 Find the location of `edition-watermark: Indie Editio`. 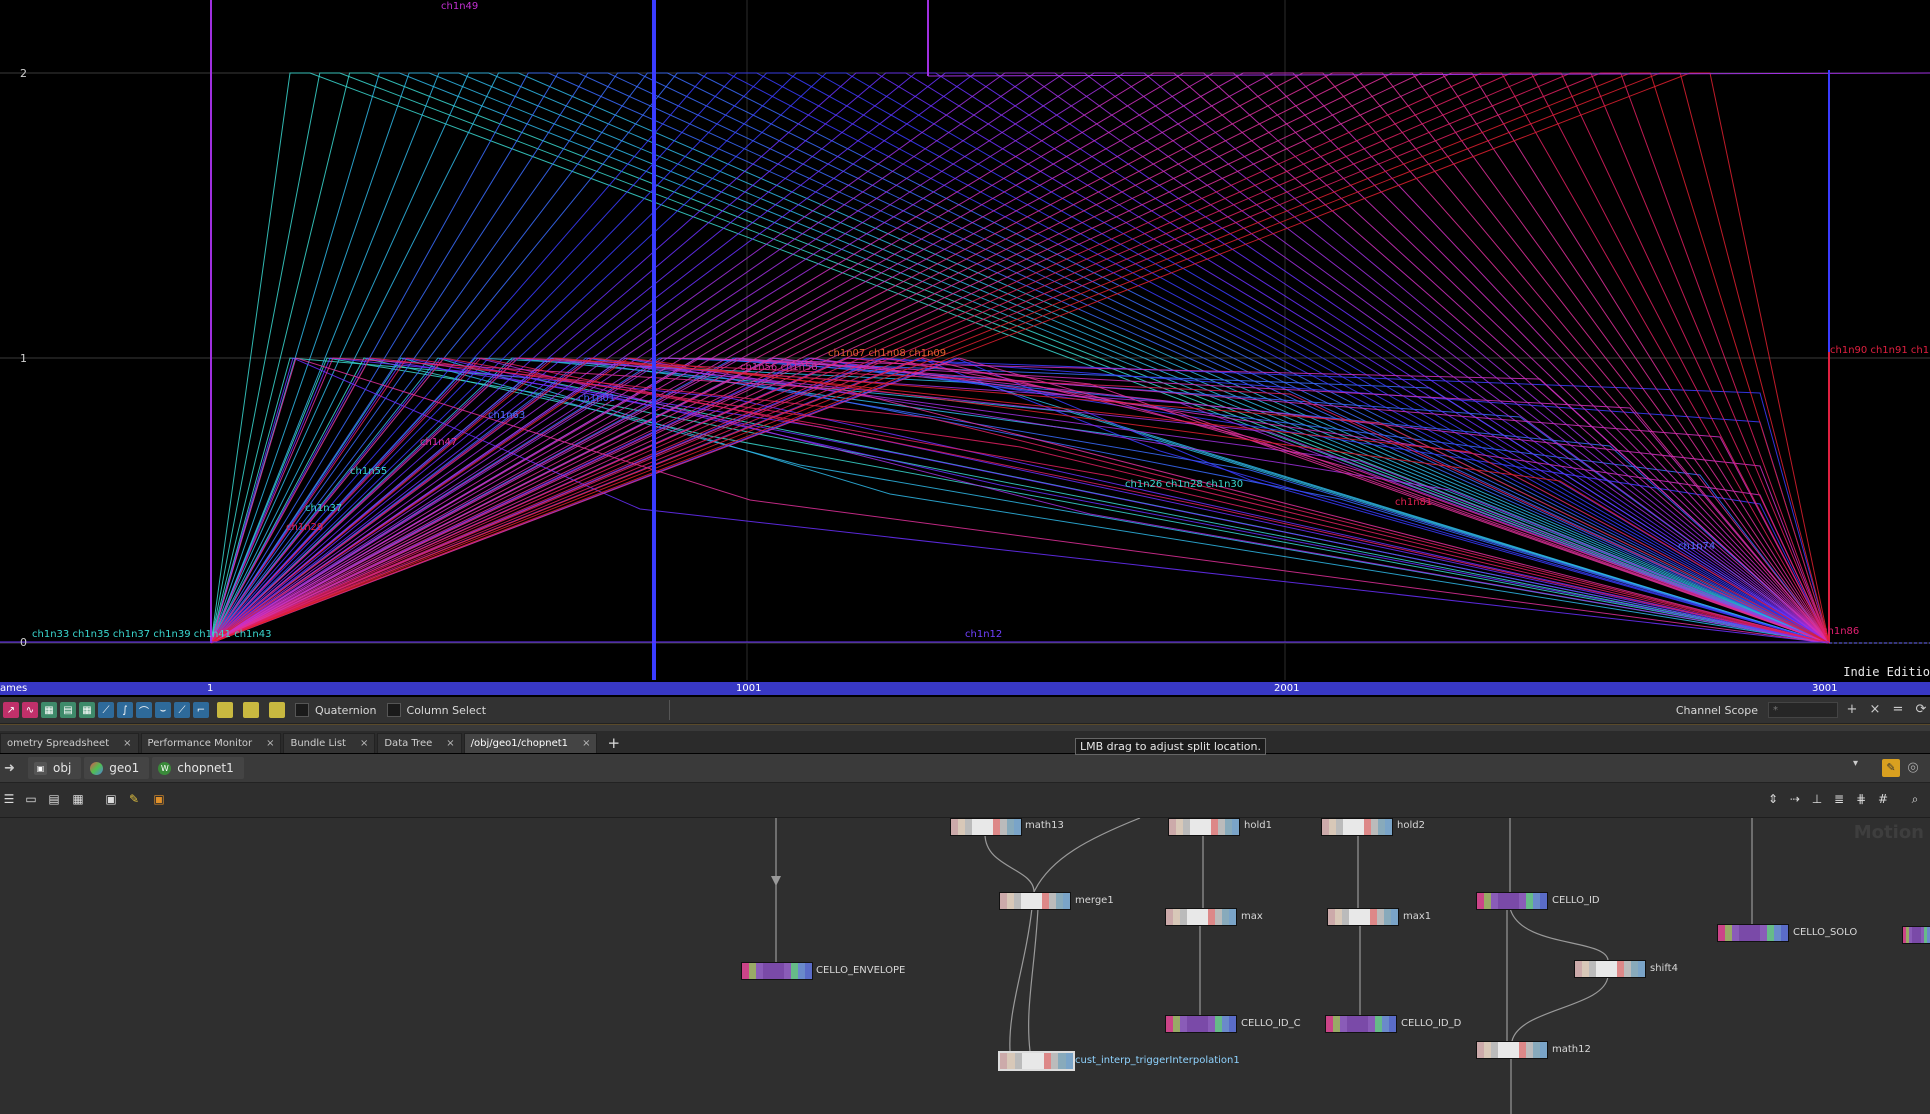

edition-watermark: Indie Editio is located at coordinates (1886, 672).